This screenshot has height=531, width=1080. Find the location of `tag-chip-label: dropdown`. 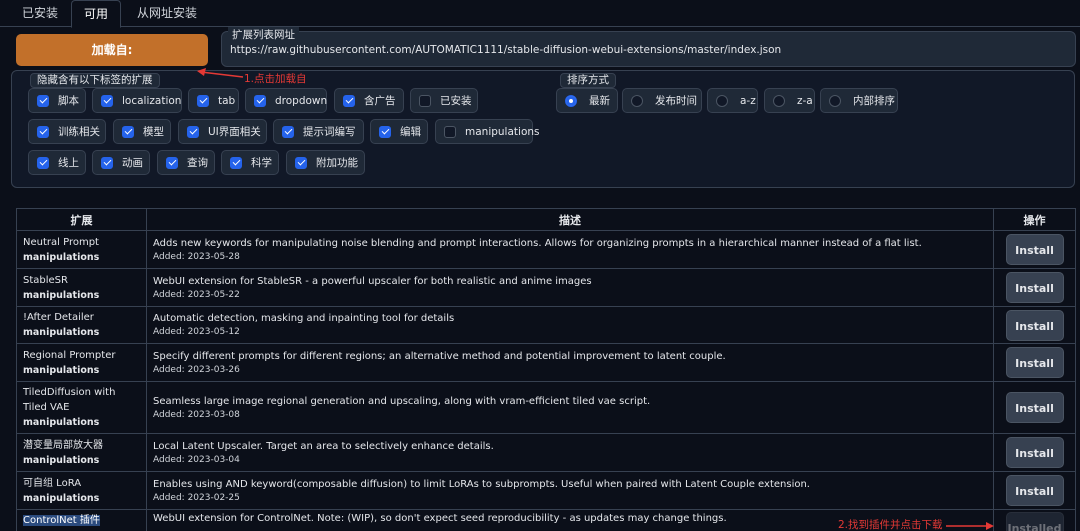

tag-chip-label: dropdown is located at coordinates (301, 100).